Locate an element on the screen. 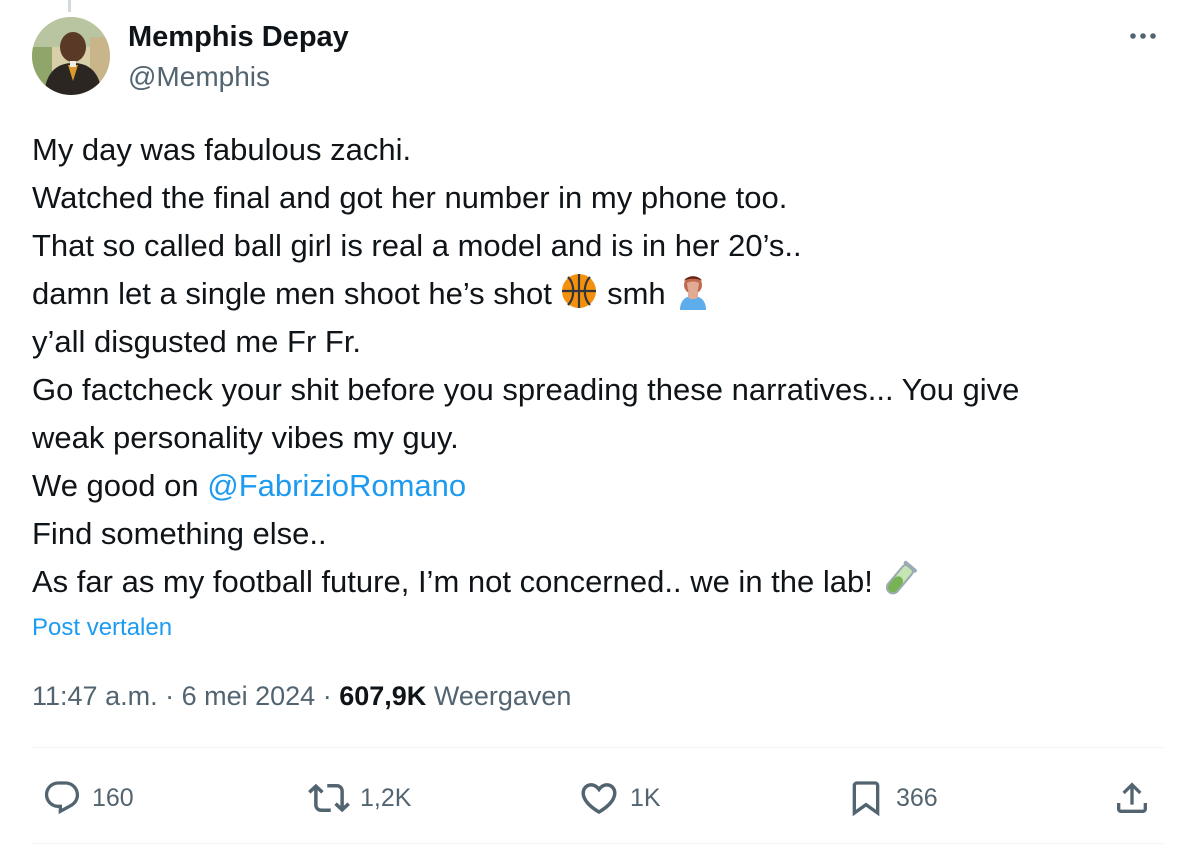 Image resolution: width=1182 pixels, height=850 pixels. tweet-line-part: damn let a single men shoot he’s shot is located at coordinates (296, 293).